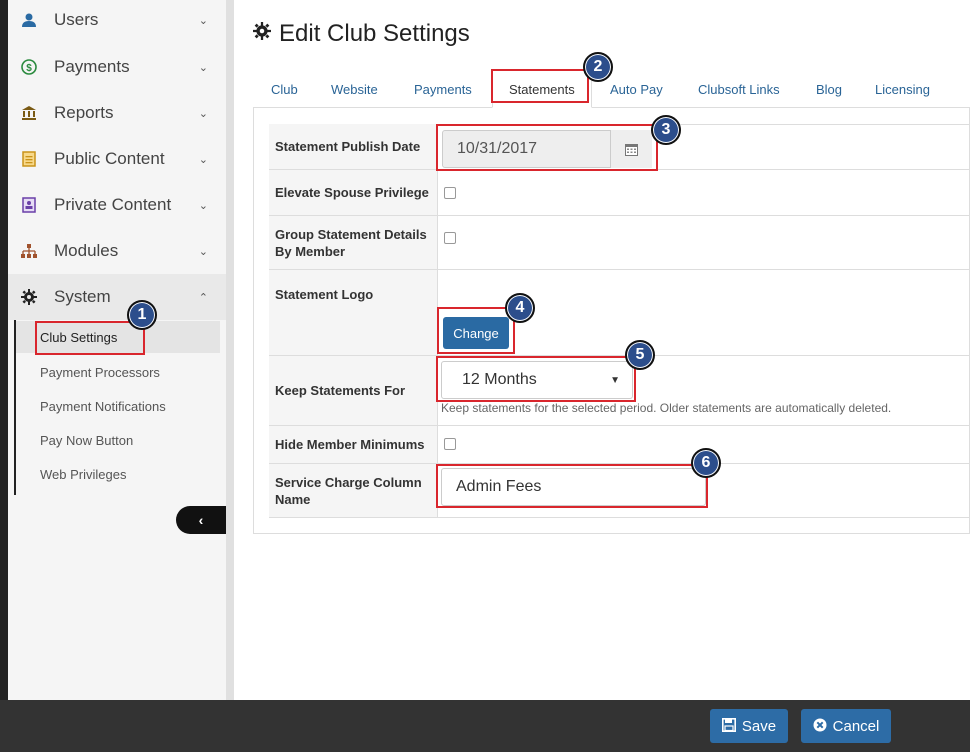 This screenshot has height=752, width=970. I want to click on sidebar-item-label: Payments, so click(92, 66).